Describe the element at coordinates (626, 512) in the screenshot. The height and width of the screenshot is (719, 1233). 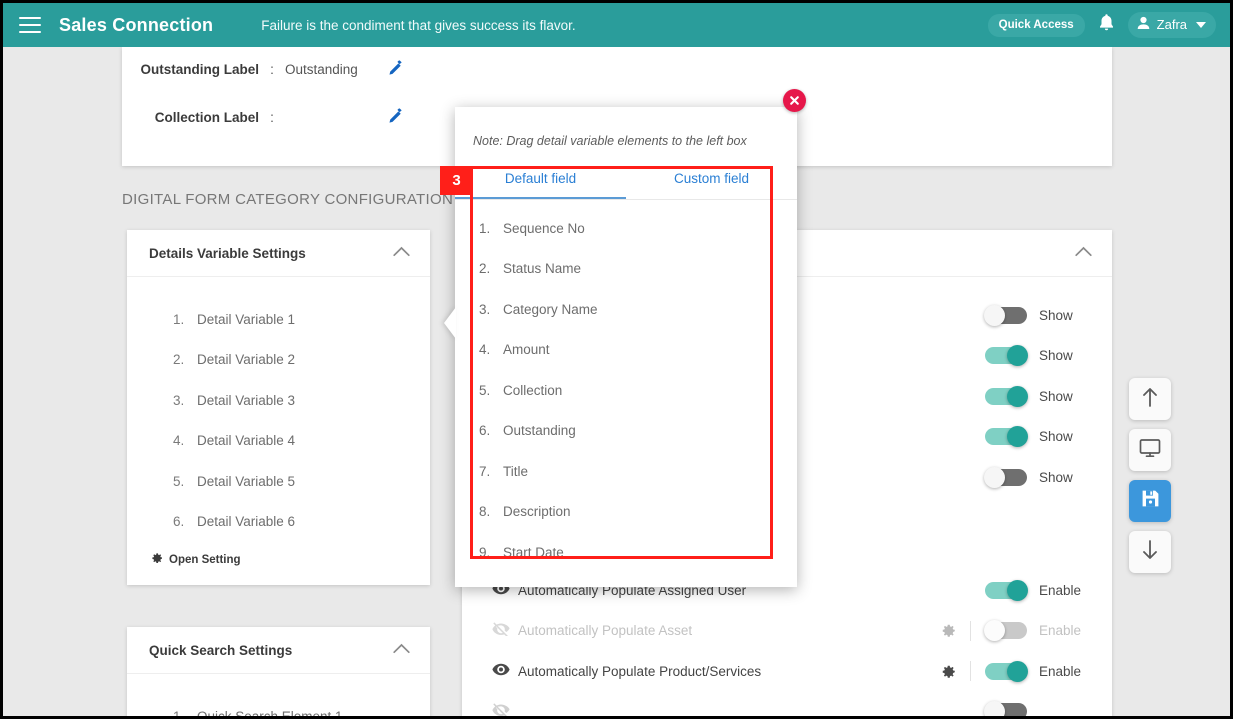
I see `list-item: 8. Description` at that location.